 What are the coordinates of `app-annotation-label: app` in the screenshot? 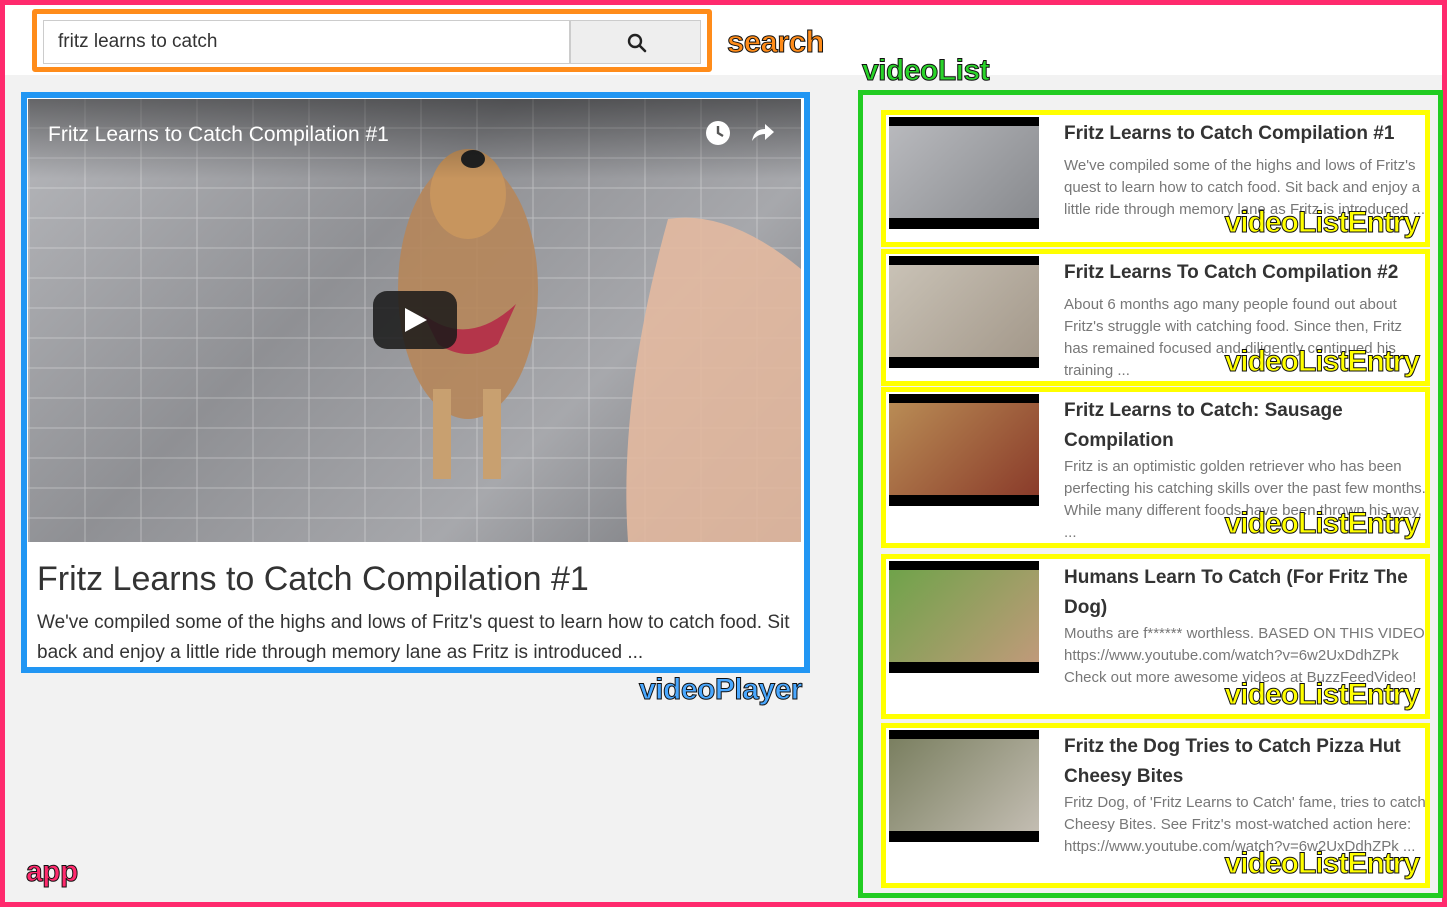 It's located at (52, 872).